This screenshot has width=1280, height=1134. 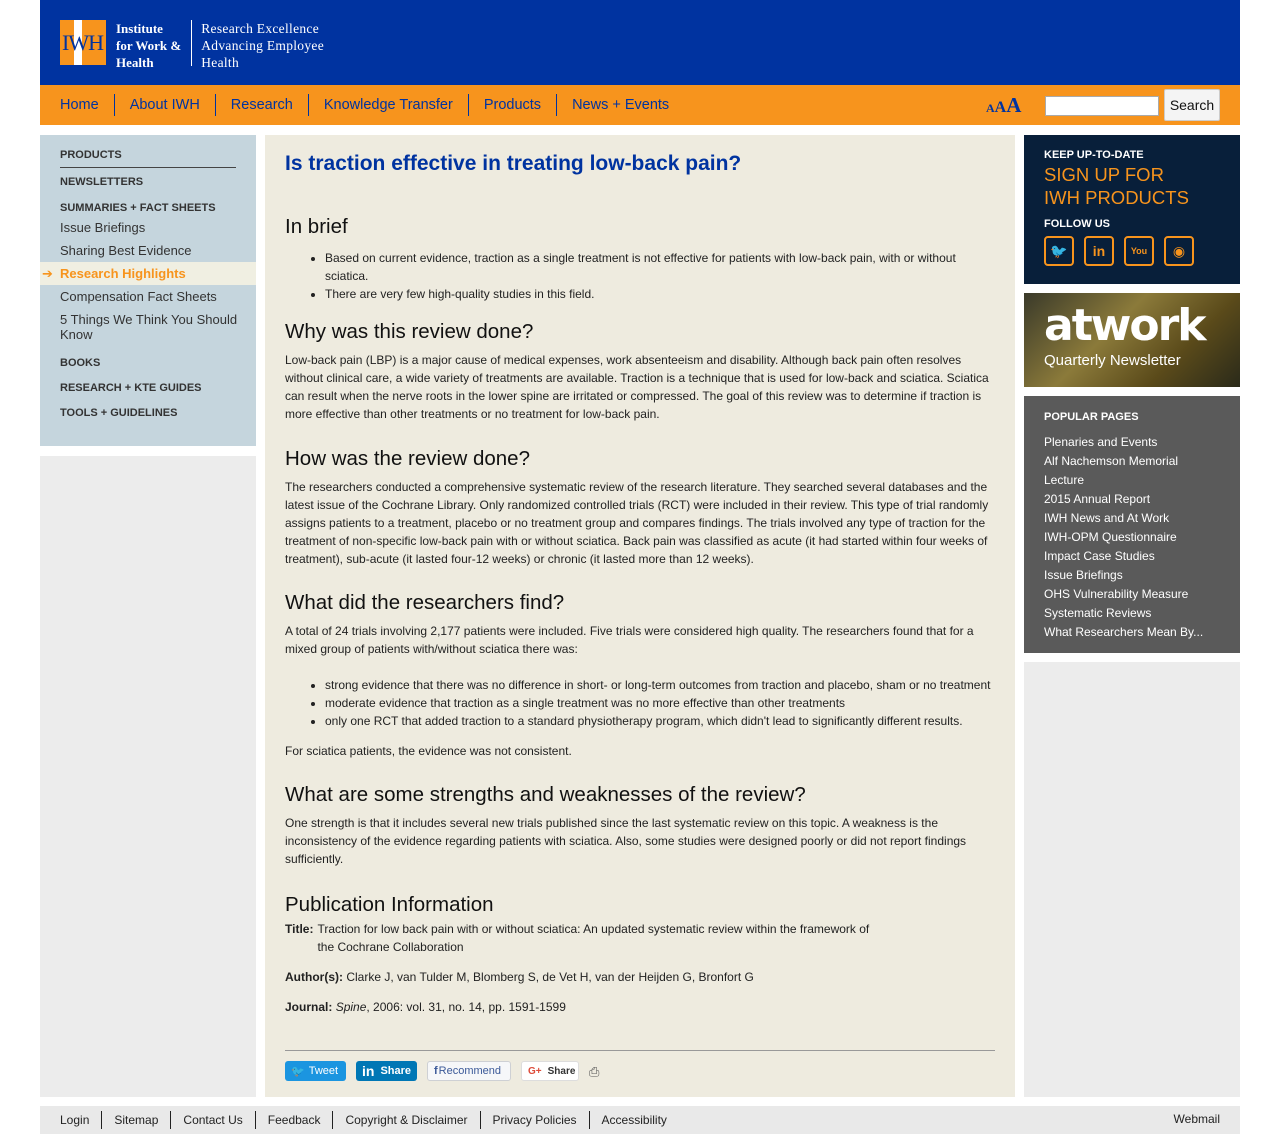 What do you see at coordinates (148, 155) in the screenshot?
I see `nav-products-heading: PRODUCTS` at bounding box center [148, 155].